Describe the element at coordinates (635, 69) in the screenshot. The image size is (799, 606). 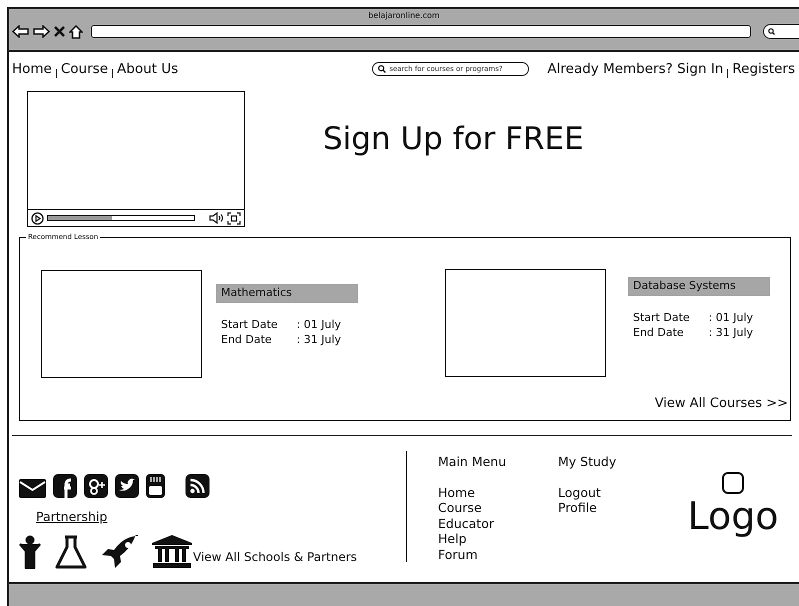
I see `nav-link-text: Already Members? Sign In` at that location.